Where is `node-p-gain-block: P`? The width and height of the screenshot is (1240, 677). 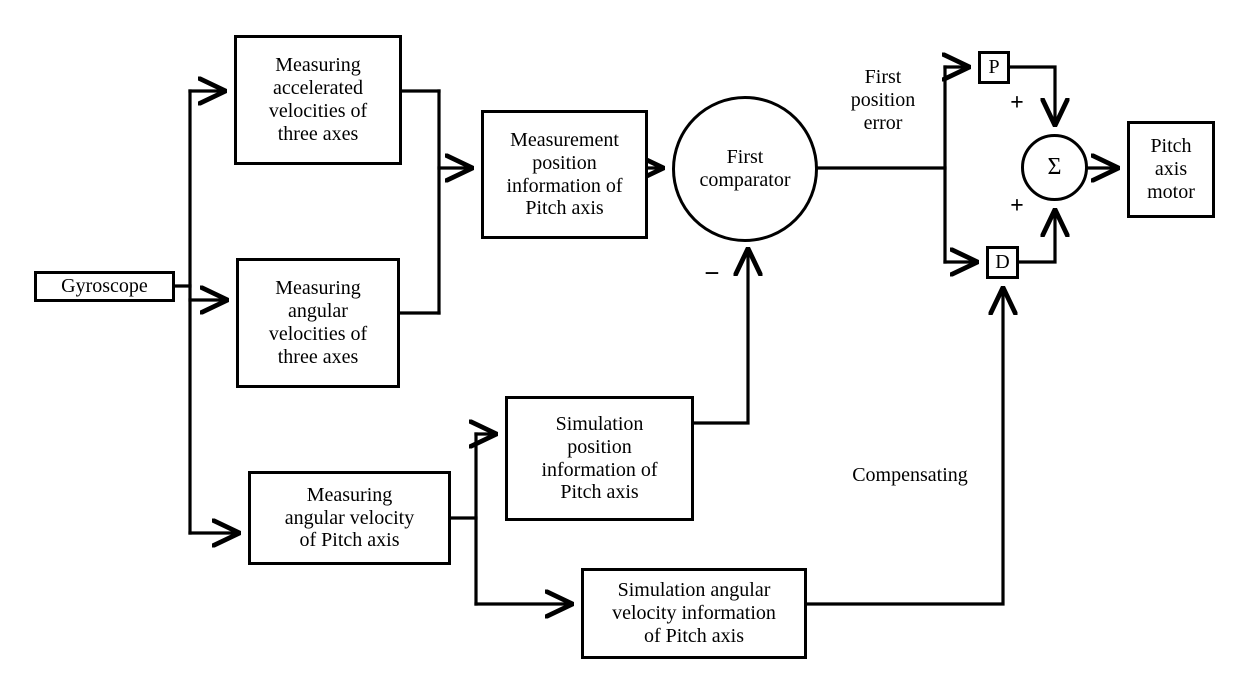 node-p-gain-block: P is located at coordinates (994, 67).